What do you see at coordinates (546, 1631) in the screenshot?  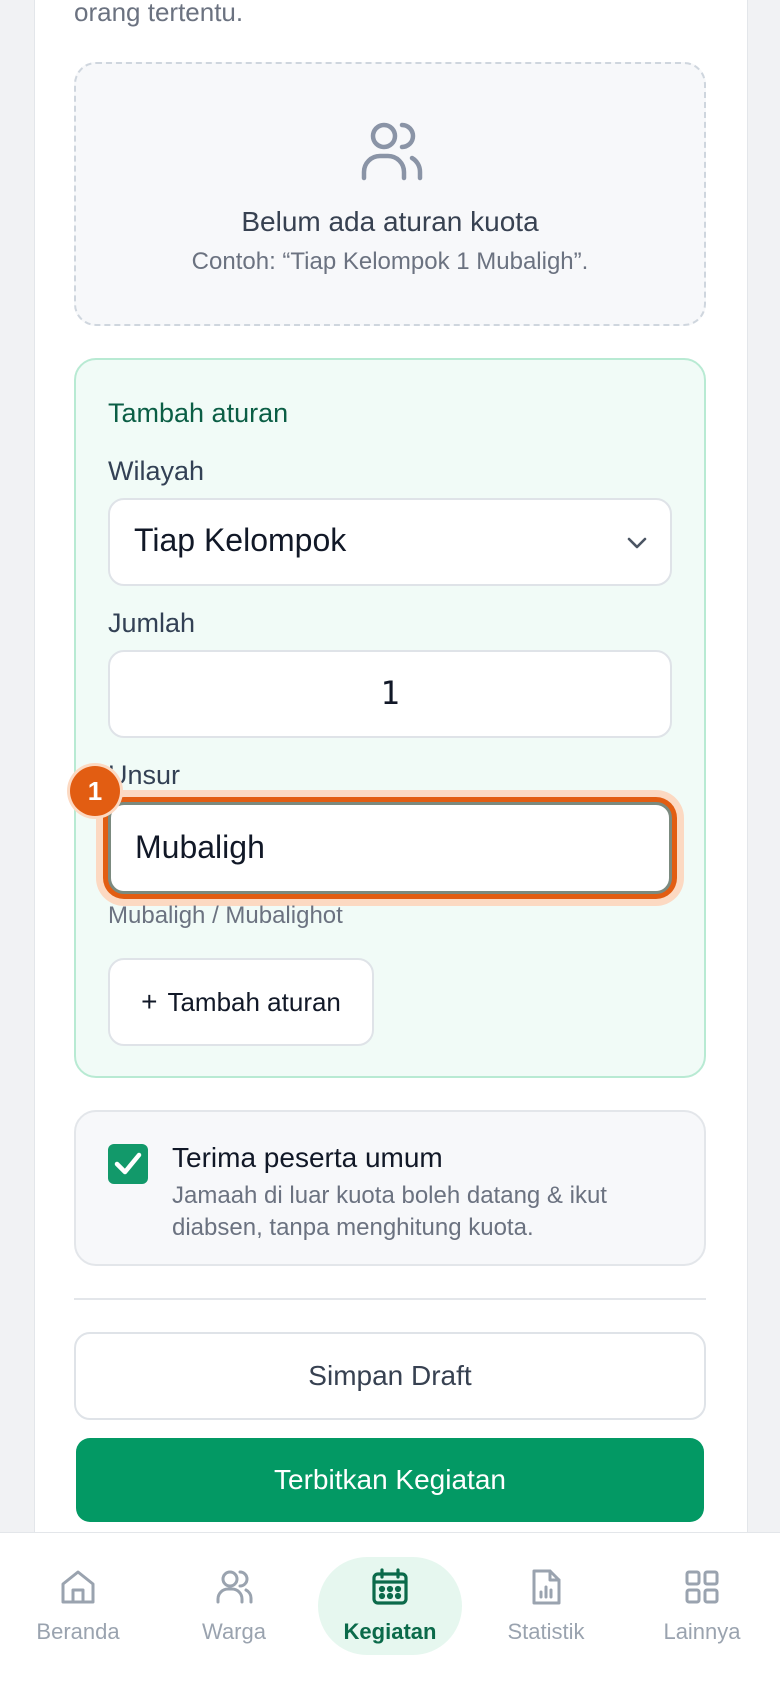 I see `nav-label: Statistik` at bounding box center [546, 1631].